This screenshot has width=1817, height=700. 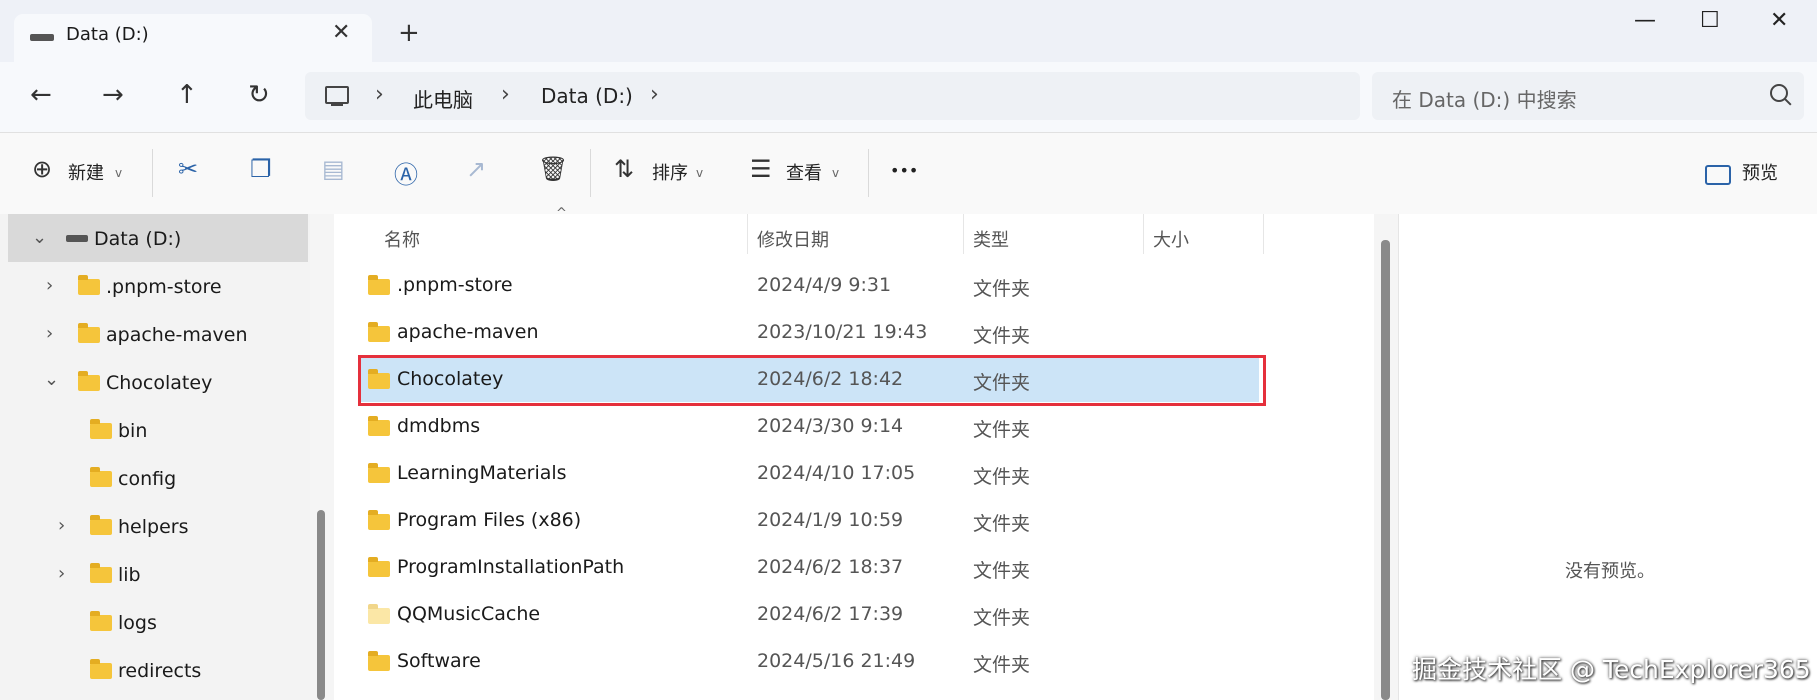 What do you see at coordinates (1779, 93) in the screenshot?
I see `search-icon` at bounding box center [1779, 93].